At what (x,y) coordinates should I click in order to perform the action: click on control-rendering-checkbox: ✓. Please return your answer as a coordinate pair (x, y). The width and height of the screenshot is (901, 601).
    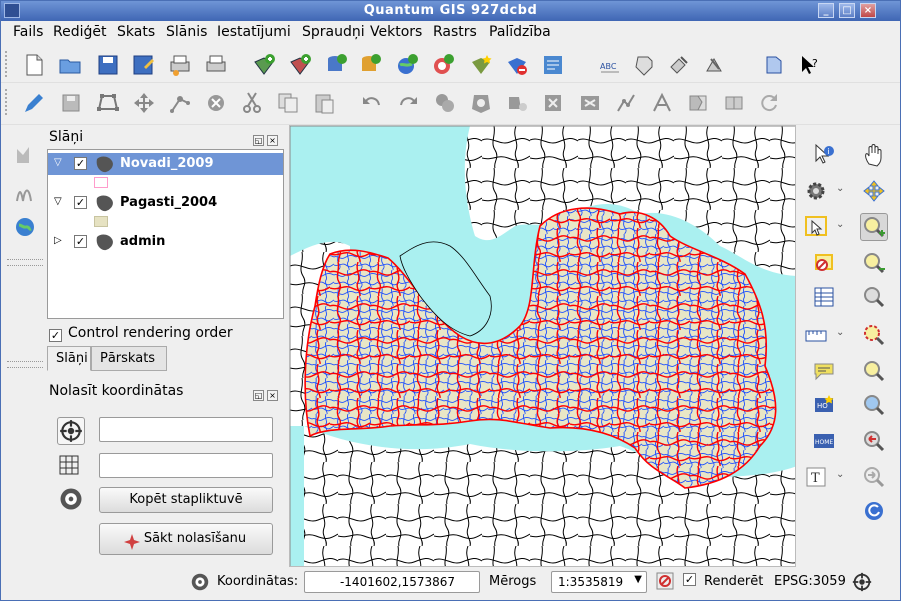
    Looking at the image, I should click on (55, 335).